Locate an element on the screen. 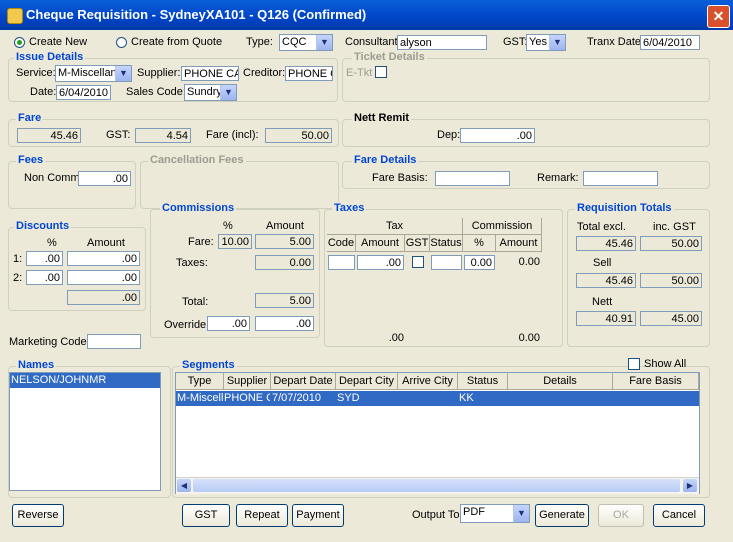 This screenshot has height=542, width=733. consultant-label: Consultant: is located at coordinates (373, 42).